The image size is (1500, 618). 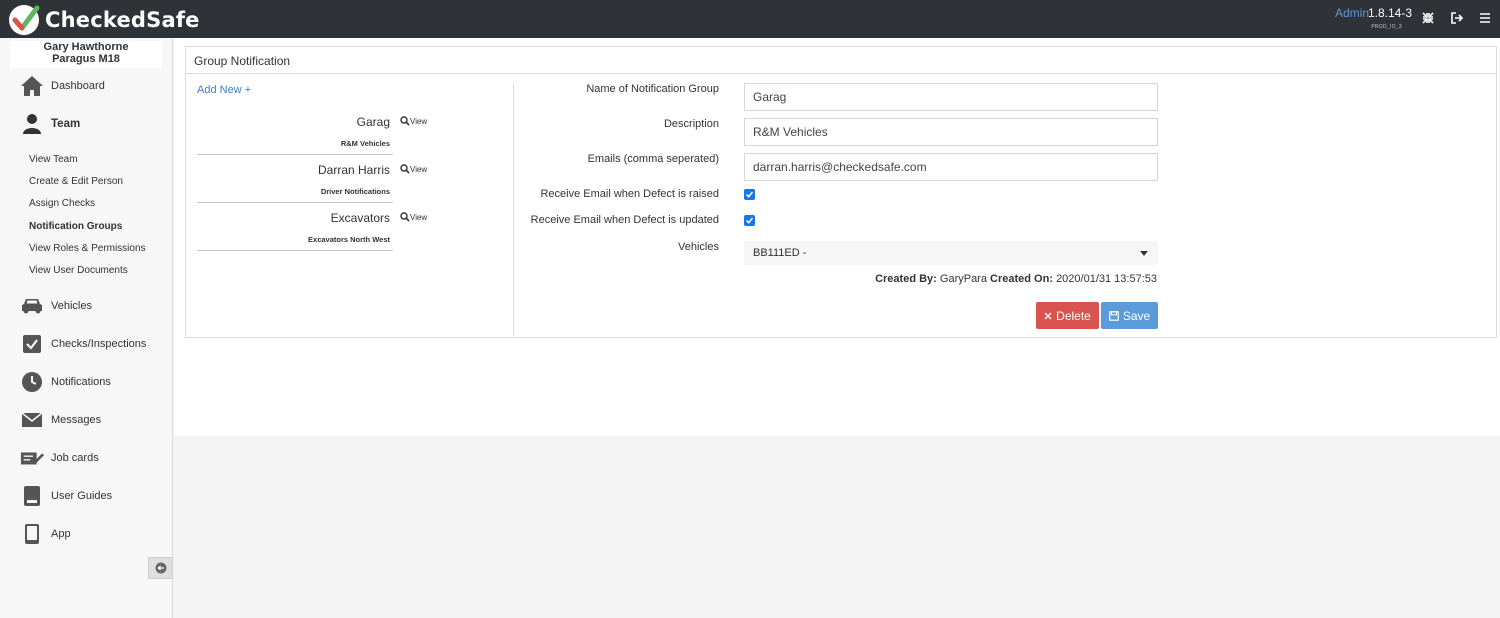 What do you see at coordinates (841, 60) in the screenshot?
I see `panel-header: Group Notification` at bounding box center [841, 60].